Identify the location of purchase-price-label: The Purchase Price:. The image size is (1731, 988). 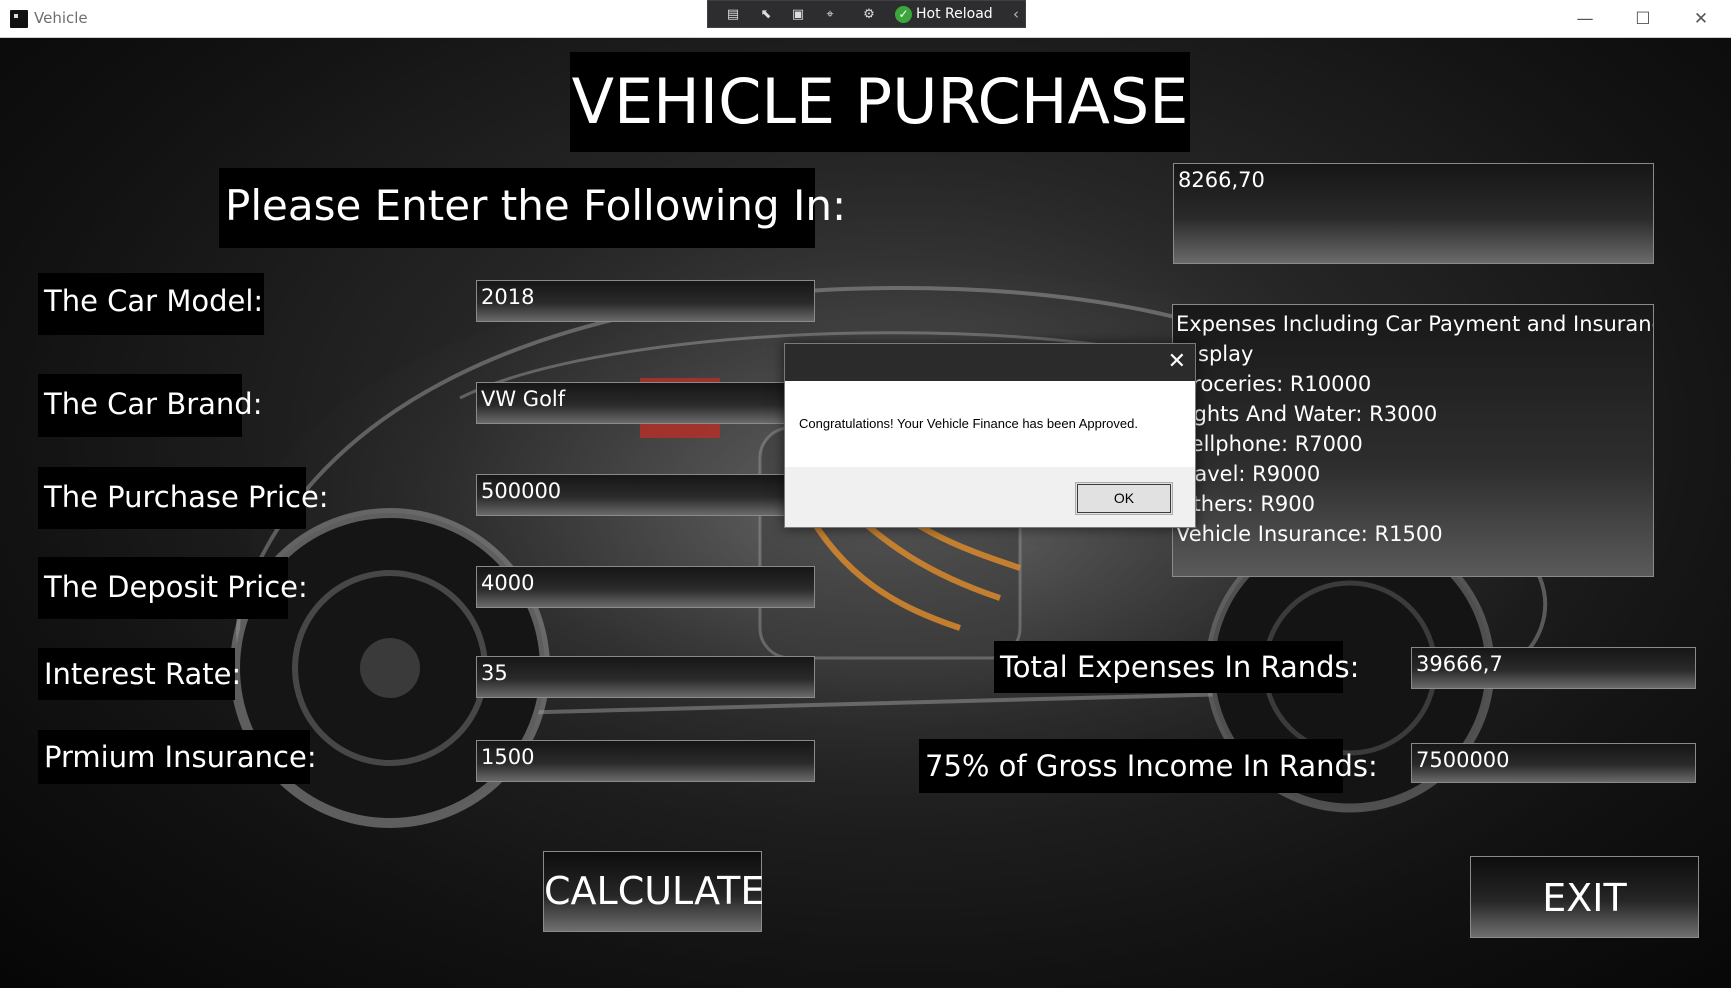
(183, 498).